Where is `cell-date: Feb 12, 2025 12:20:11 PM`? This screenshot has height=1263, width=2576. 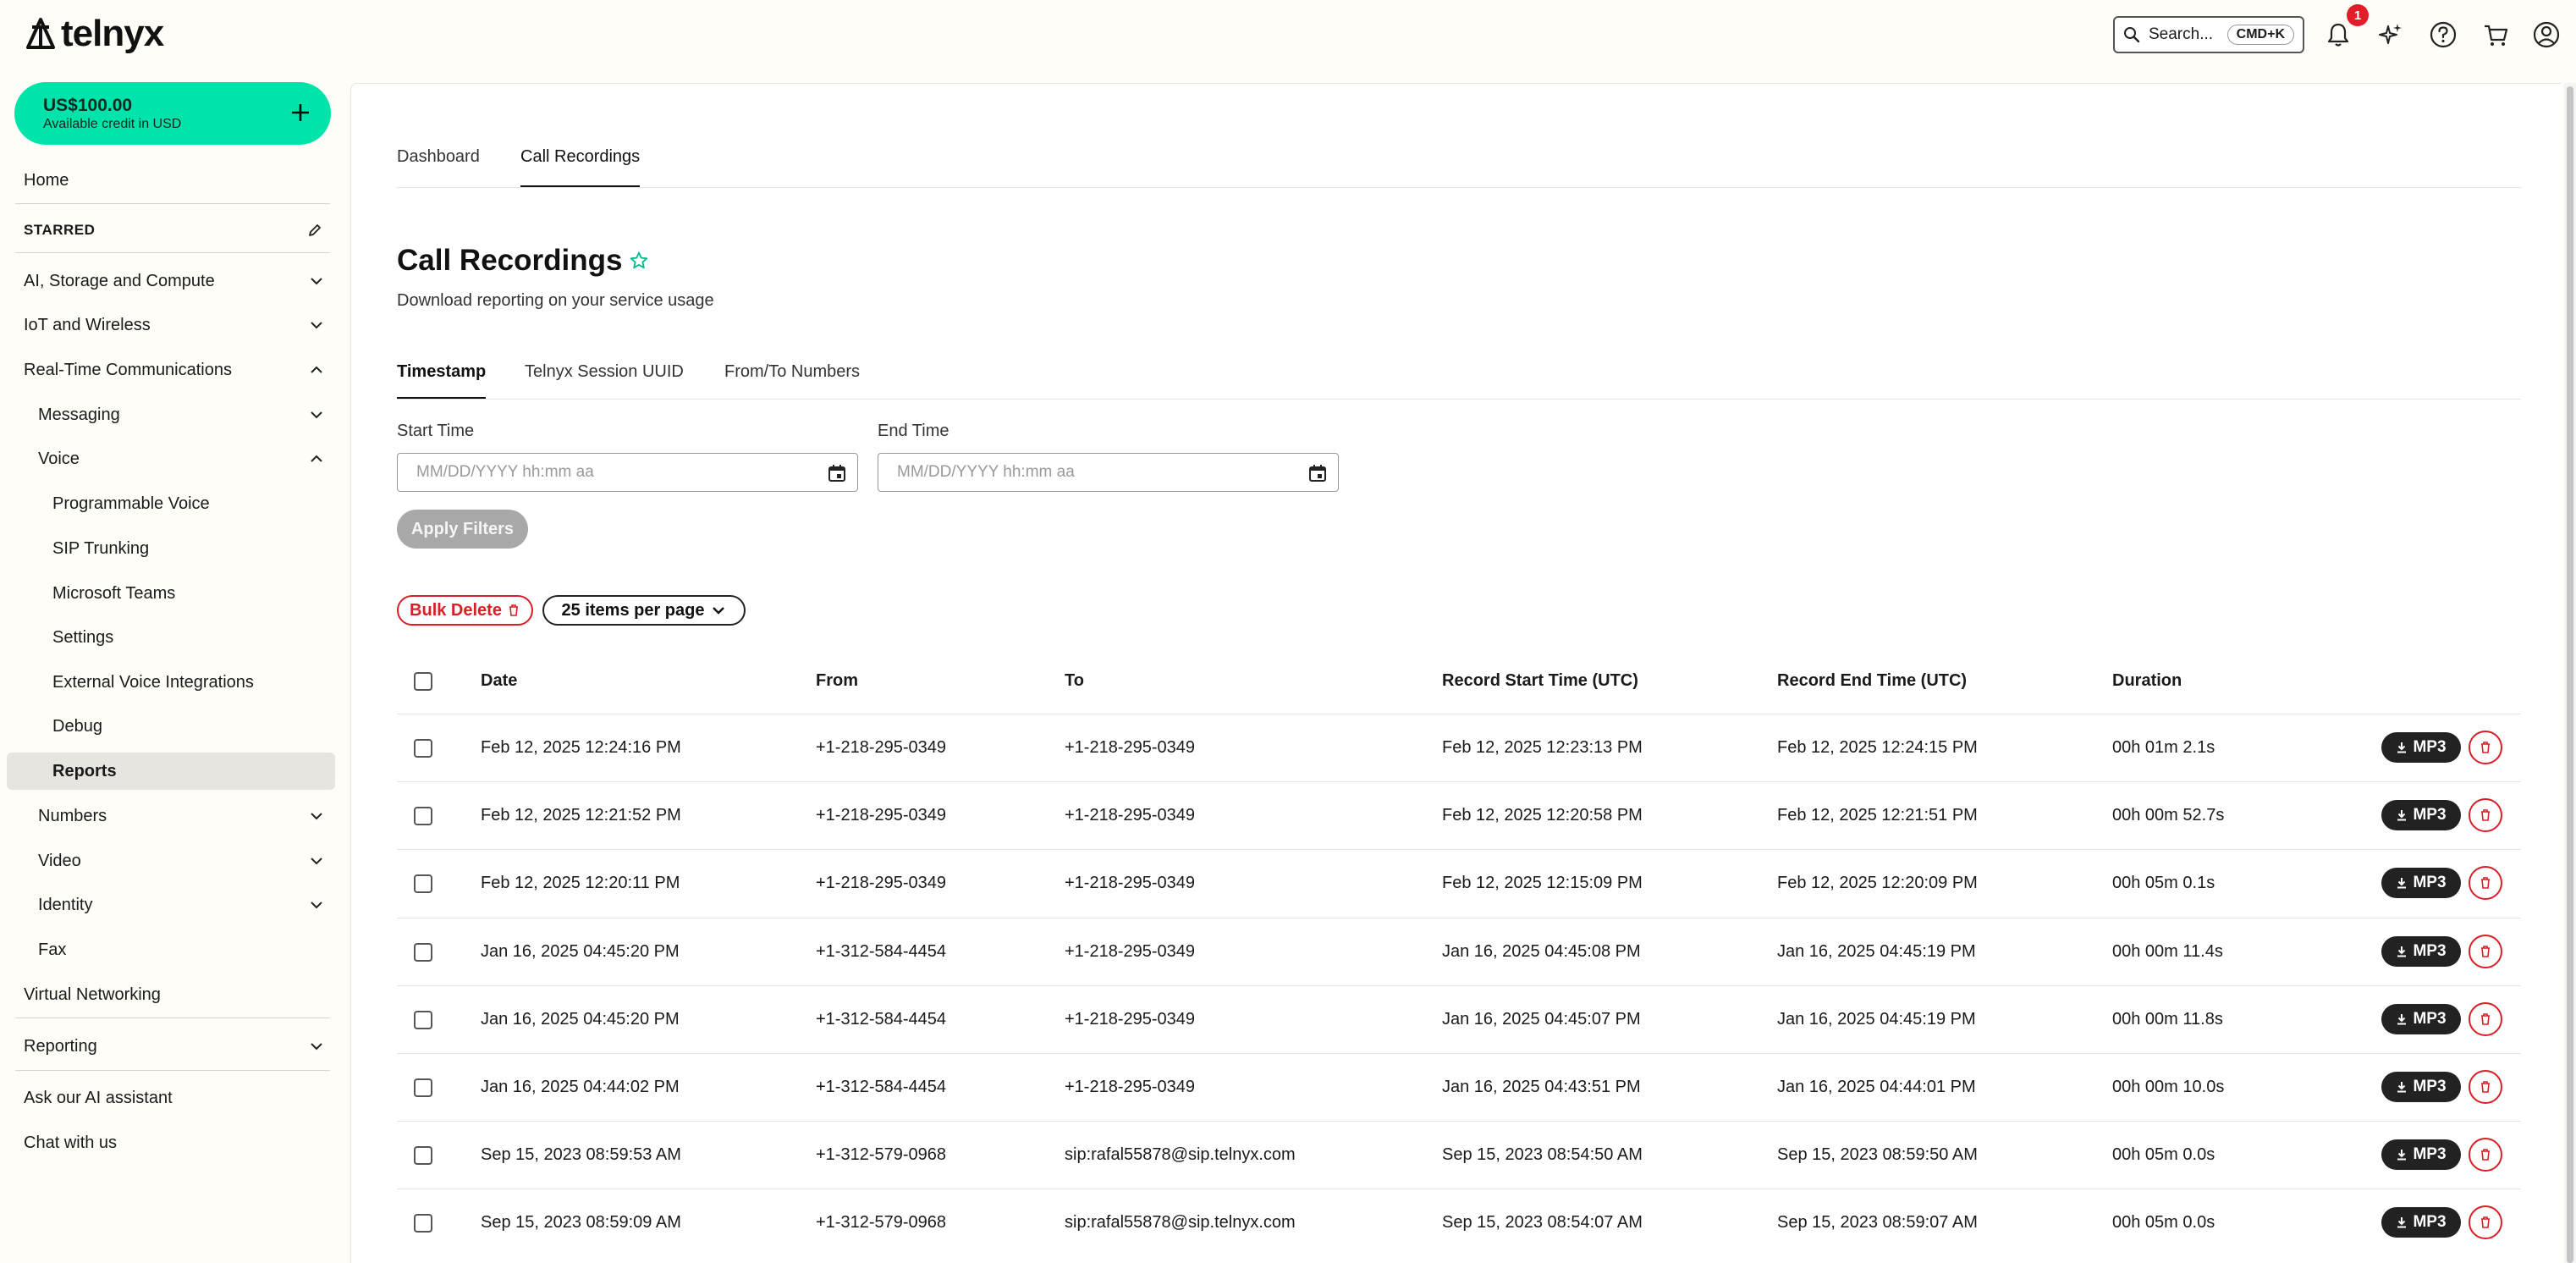 cell-date: Feb 12, 2025 12:20:11 PM is located at coordinates (580, 884).